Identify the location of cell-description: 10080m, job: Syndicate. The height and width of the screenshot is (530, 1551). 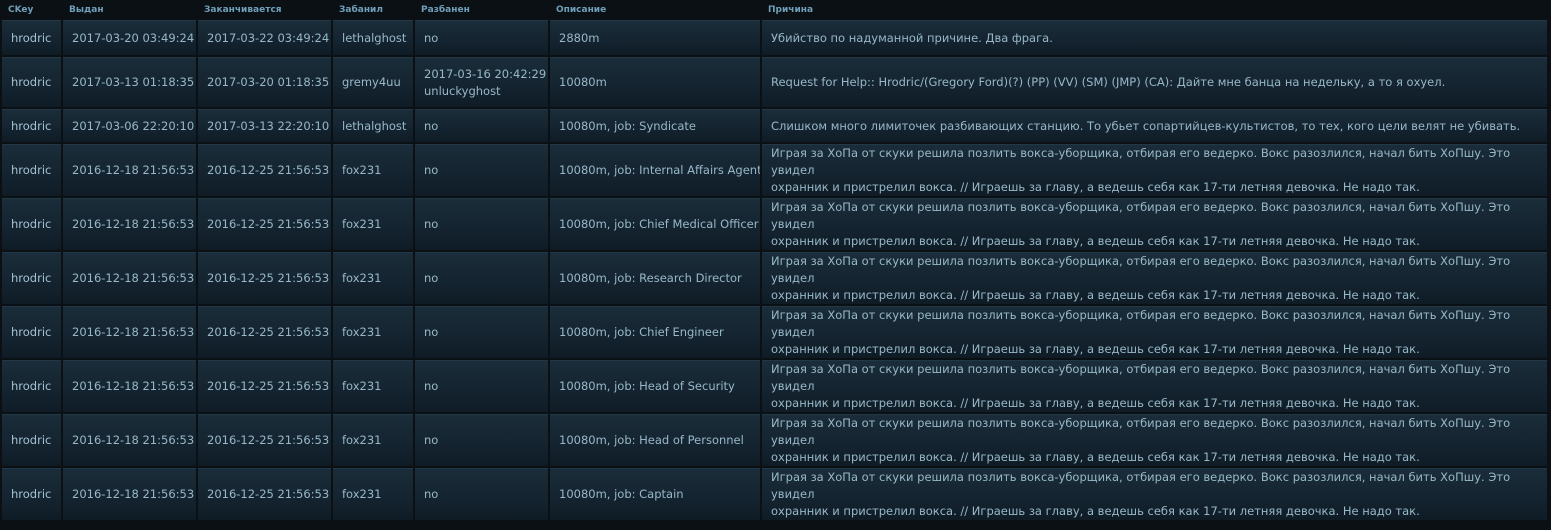
(655, 125).